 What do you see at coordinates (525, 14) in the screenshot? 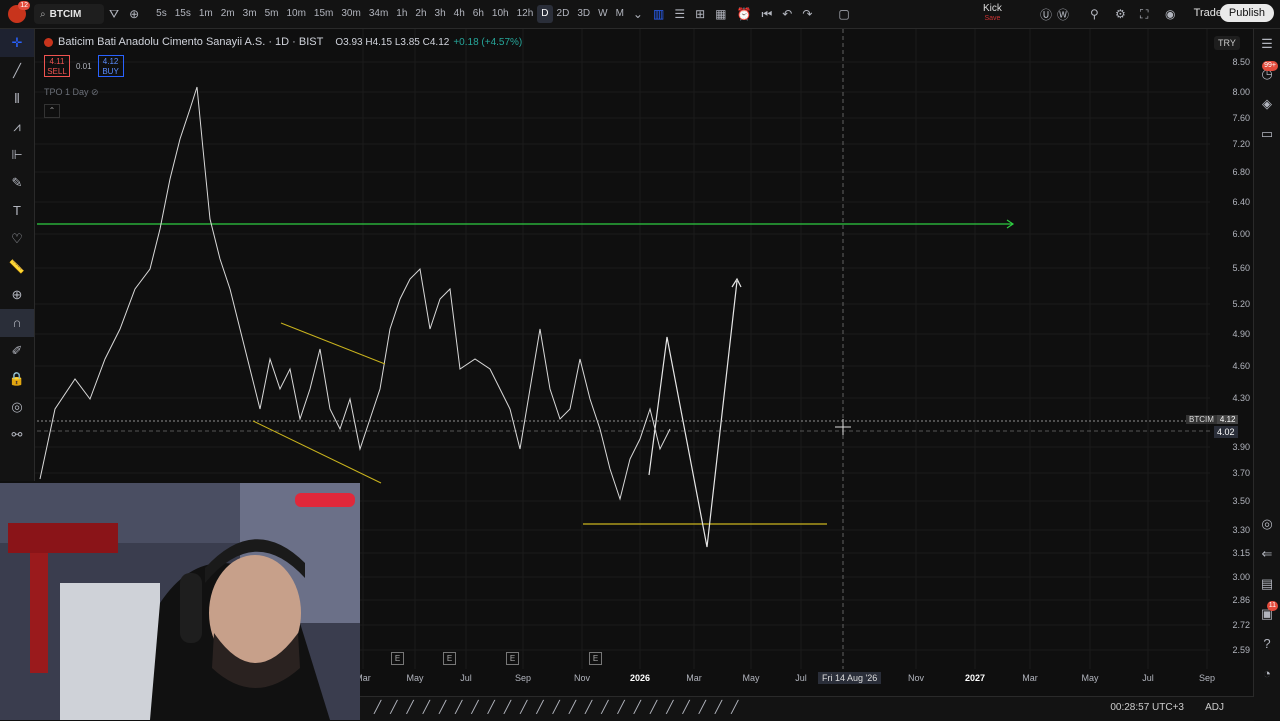
I see `interval-12h: 12h` at bounding box center [525, 14].